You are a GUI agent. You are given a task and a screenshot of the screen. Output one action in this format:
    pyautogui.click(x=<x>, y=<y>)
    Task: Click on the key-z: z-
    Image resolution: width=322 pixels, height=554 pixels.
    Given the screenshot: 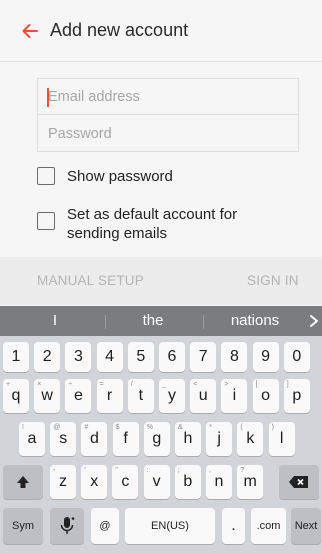 What is the action you would take?
    pyautogui.click(x=63, y=482)
    